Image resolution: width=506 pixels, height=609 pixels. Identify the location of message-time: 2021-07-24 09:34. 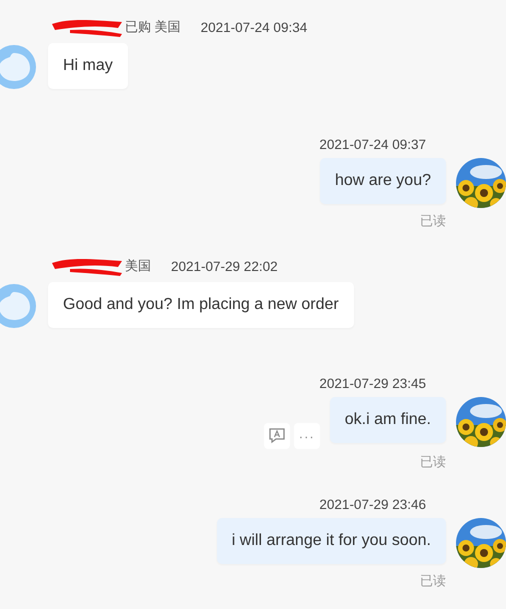
(254, 27).